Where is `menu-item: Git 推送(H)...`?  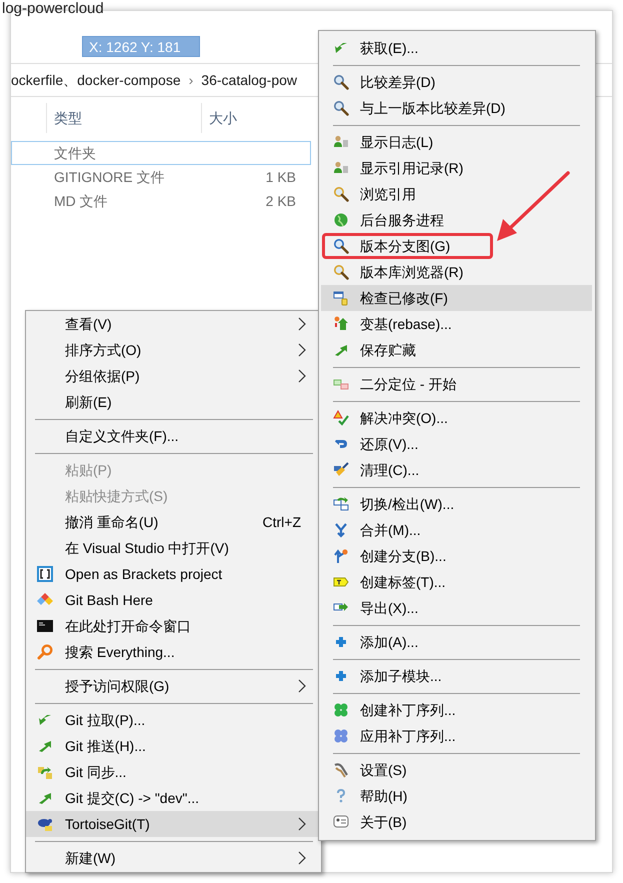 menu-item: Git 推送(H)... is located at coordinates (173, 746).